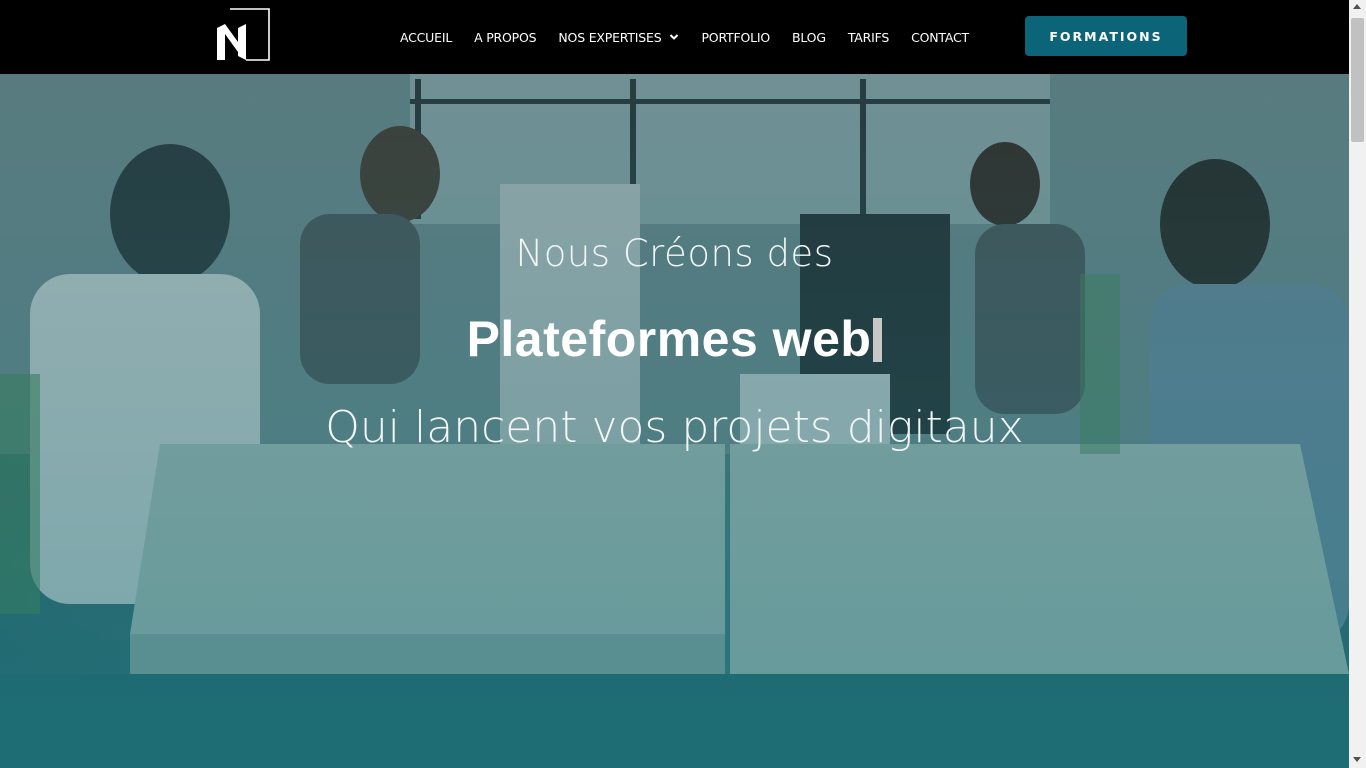 This screenshot has width=1366, height=768. I want to click on nav-label: TARIFS, so click(868, 37).